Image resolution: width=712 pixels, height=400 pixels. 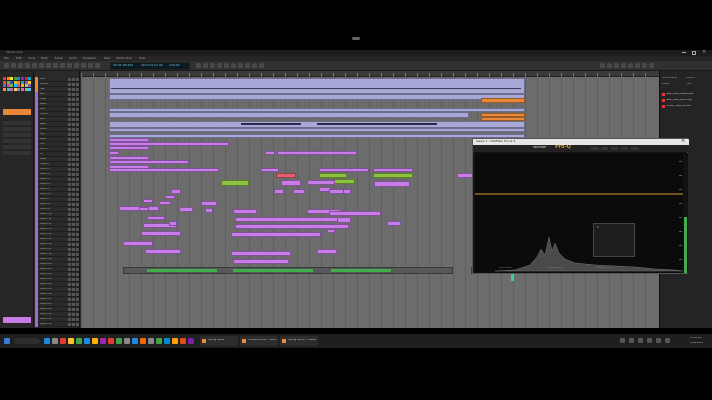 What do you see at coordinates (150, 66) in the screenshot?
I see `transport-display: 00:01:38.295 0074.01.01.00 130.00` at bounding box center [150, 66].